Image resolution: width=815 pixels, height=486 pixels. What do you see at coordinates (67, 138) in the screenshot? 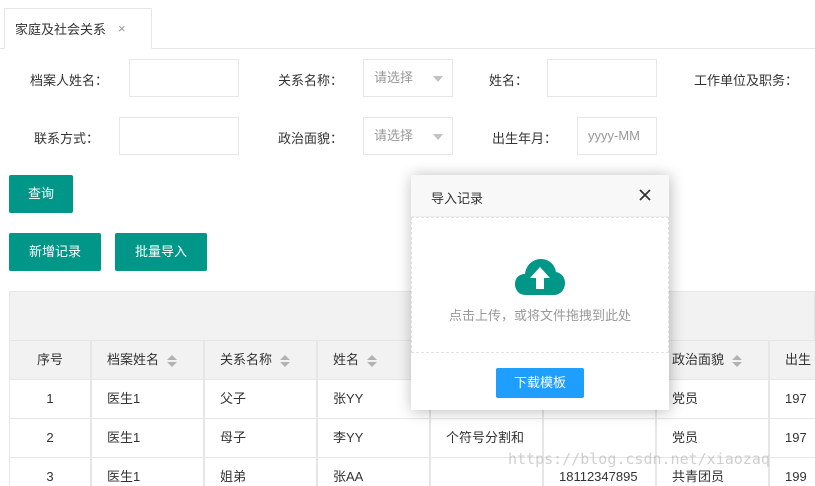
I see `contact-label: 联系方式：` at bounding box center [67, 138].